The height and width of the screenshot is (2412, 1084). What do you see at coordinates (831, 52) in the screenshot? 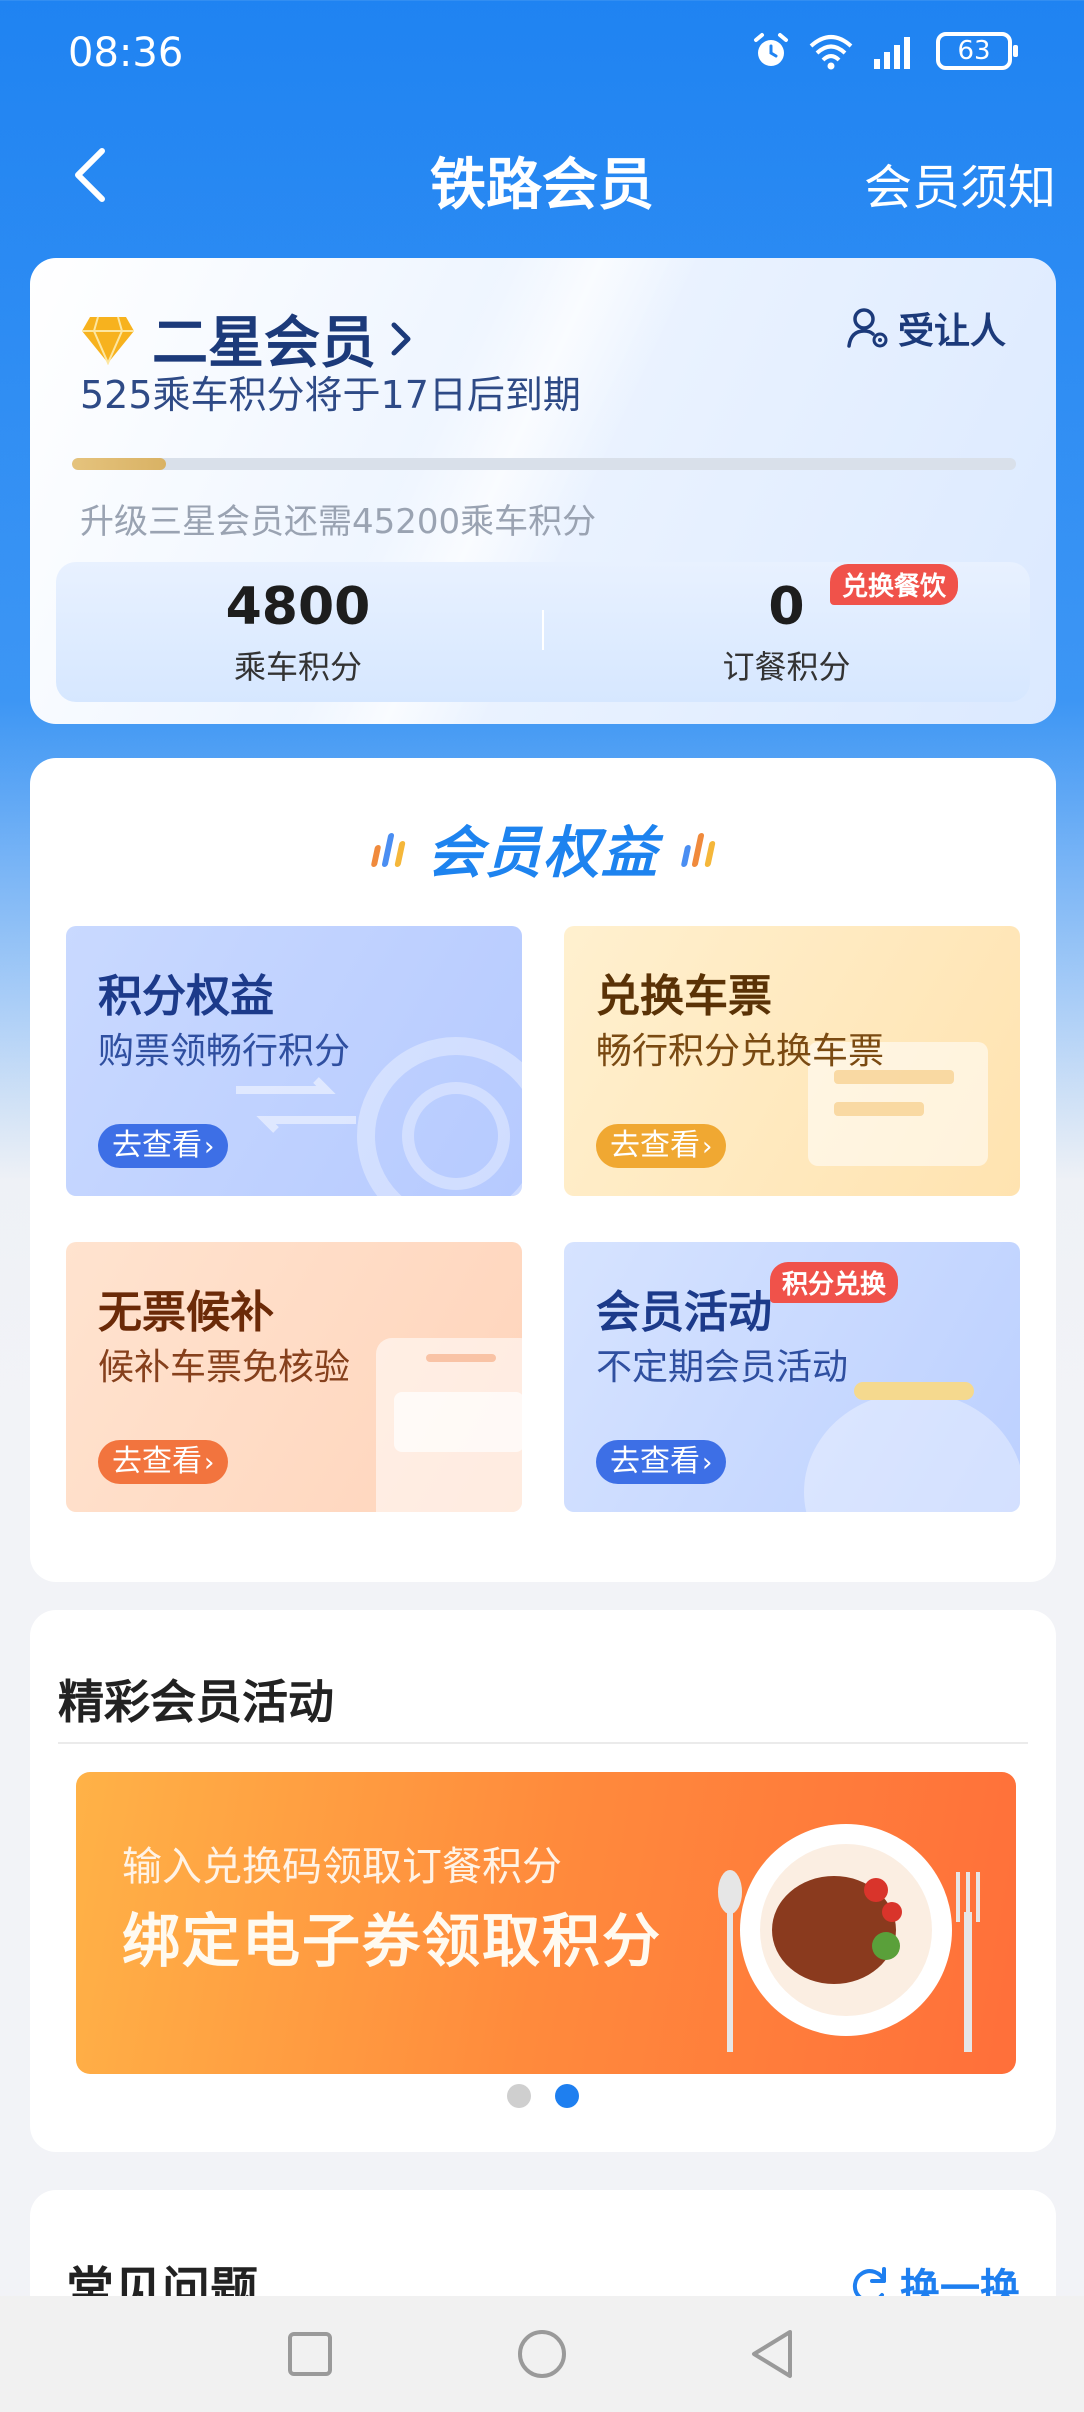
I see `wifi-icon` at bounding box center [831, 52].